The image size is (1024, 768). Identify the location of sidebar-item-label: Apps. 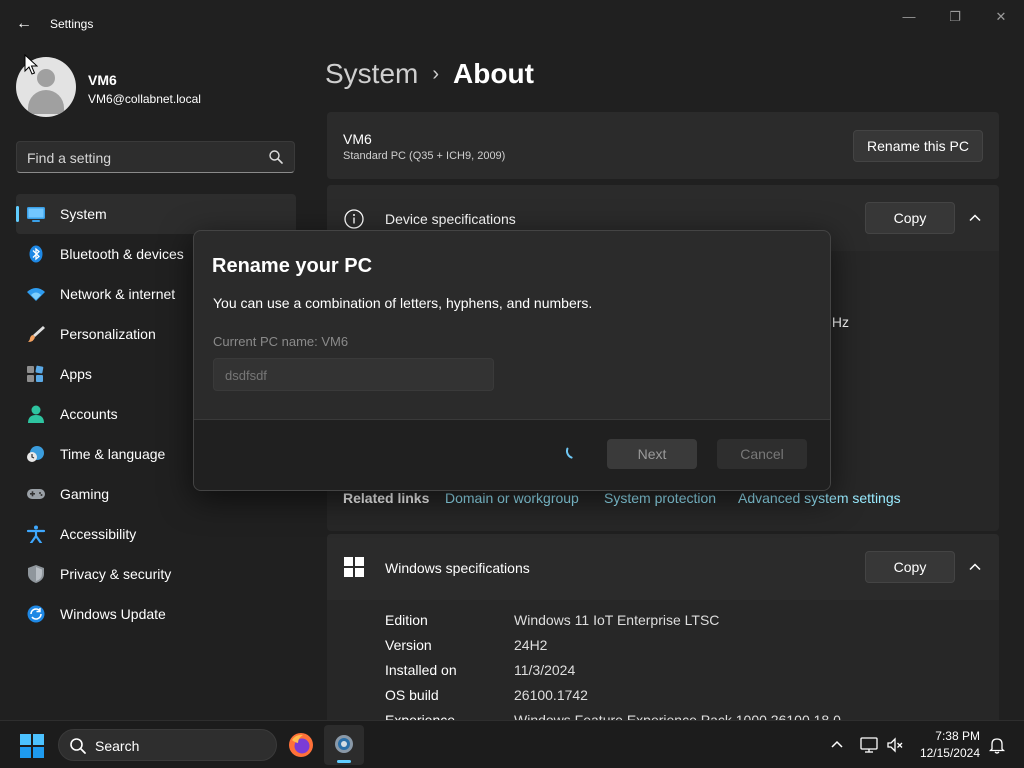
(76, 374).